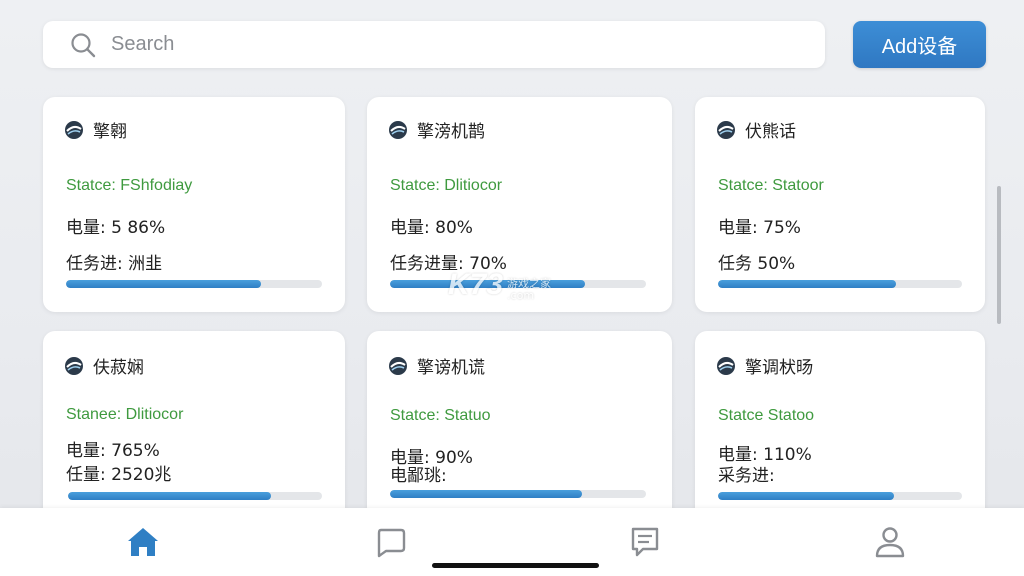  I want to click on nav-messages, so click(645, 542).